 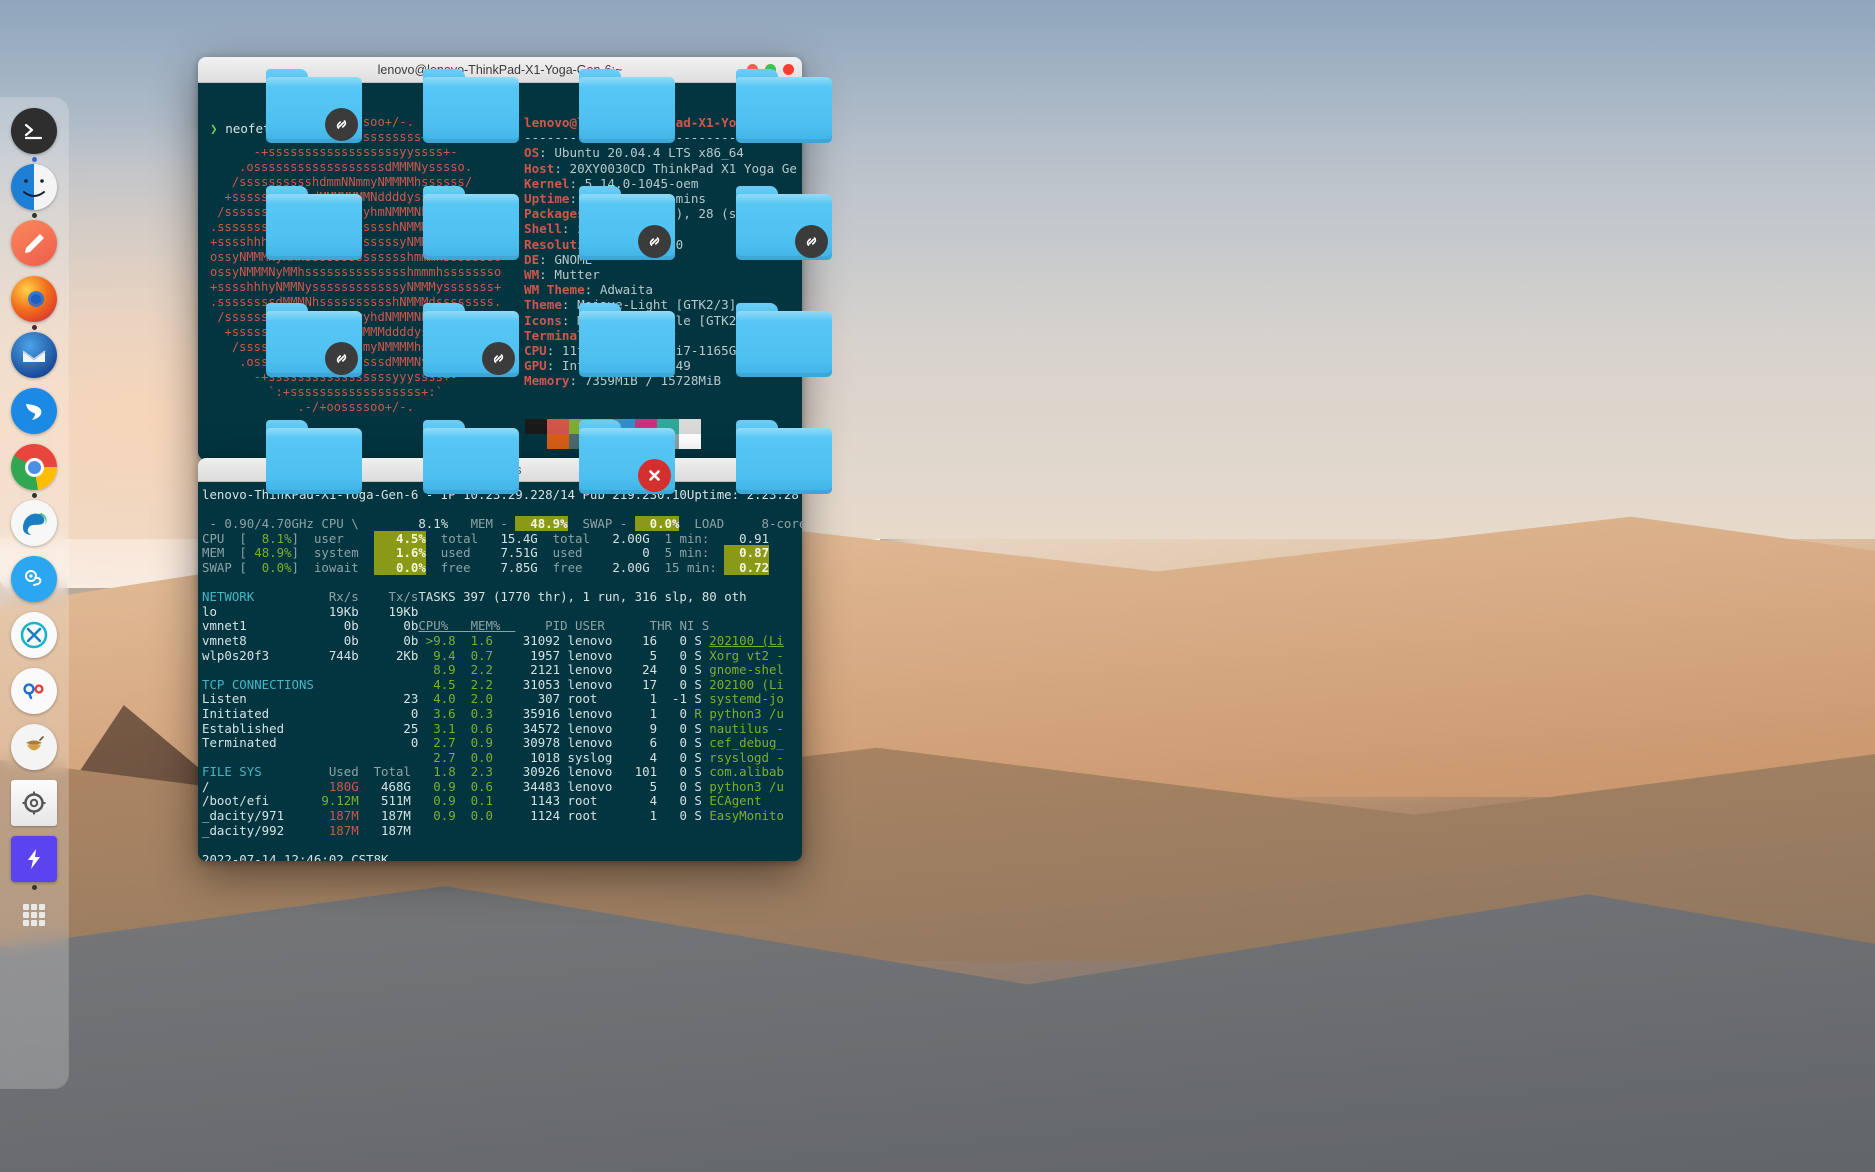 What do you see at coordinates (34, 859) in the screenshot?
I see `lightning-icon` at bounding box center [34, 859].